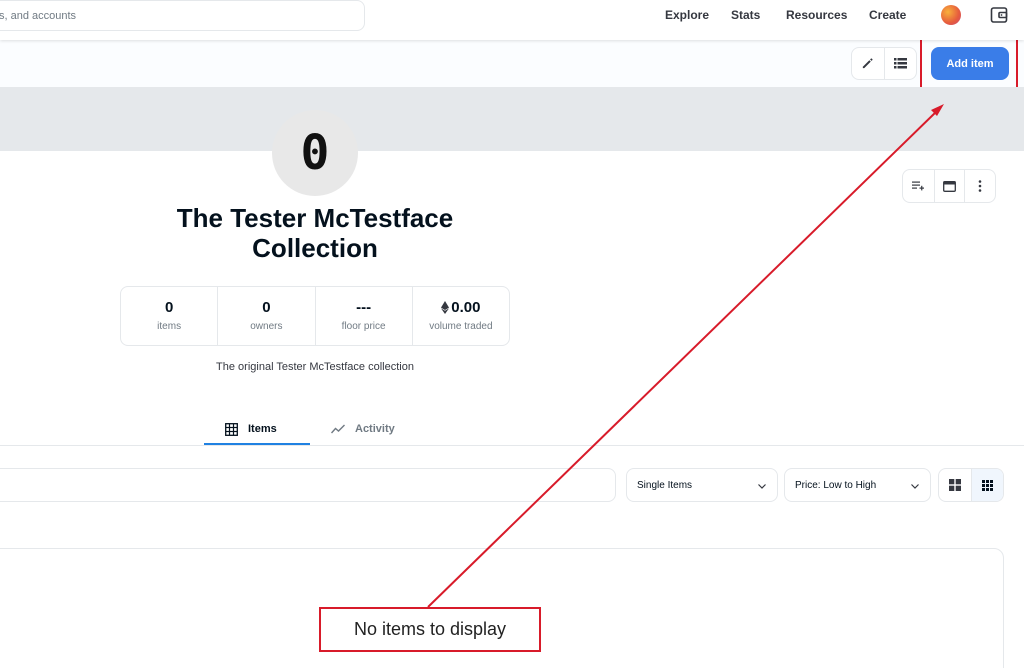 The image size is (1024, 668). What do you see at coordinates (512, 445) in the screenshot?
I see `tabs-divider` at bounding box center [512, 445].